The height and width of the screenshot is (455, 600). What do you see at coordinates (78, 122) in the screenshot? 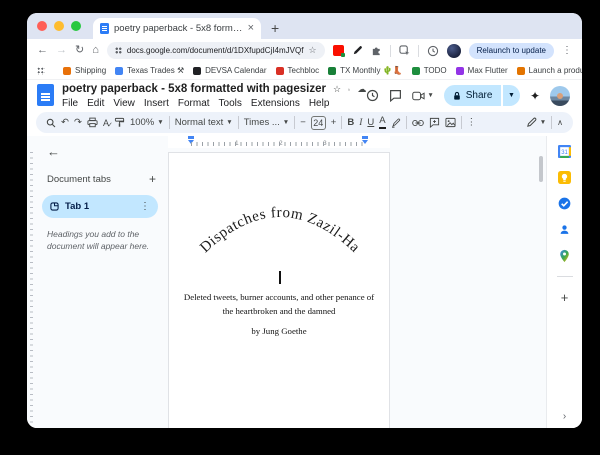
I see `redo-icon: ↷` at bounding box center [78, 122].